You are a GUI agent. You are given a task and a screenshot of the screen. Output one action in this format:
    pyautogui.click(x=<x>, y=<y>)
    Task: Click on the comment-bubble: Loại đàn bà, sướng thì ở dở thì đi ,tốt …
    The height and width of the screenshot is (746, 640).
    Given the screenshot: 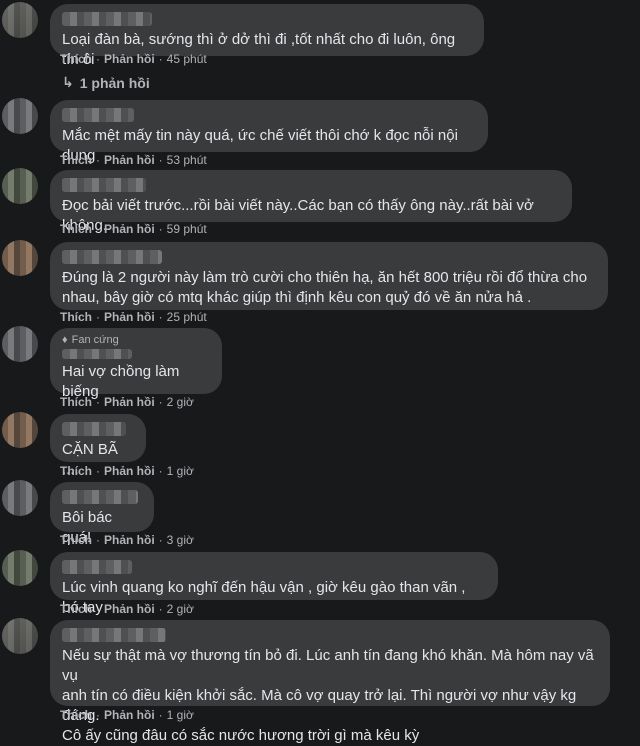 What is the action you would take?
    pyautogui.click(x=267, y=36)
    